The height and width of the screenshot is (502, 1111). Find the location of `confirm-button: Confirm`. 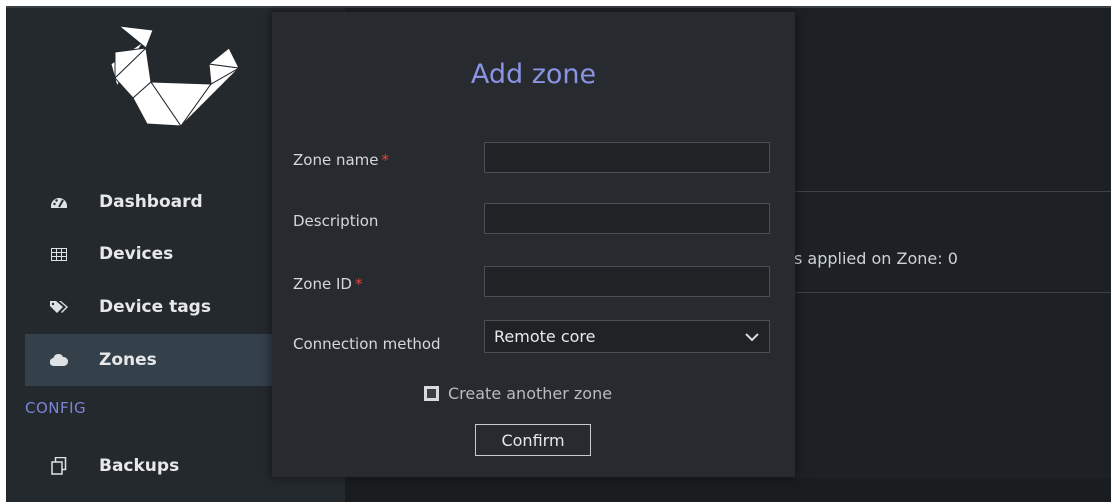

confirm-button: Confirm is located at coordinates (533, 440).